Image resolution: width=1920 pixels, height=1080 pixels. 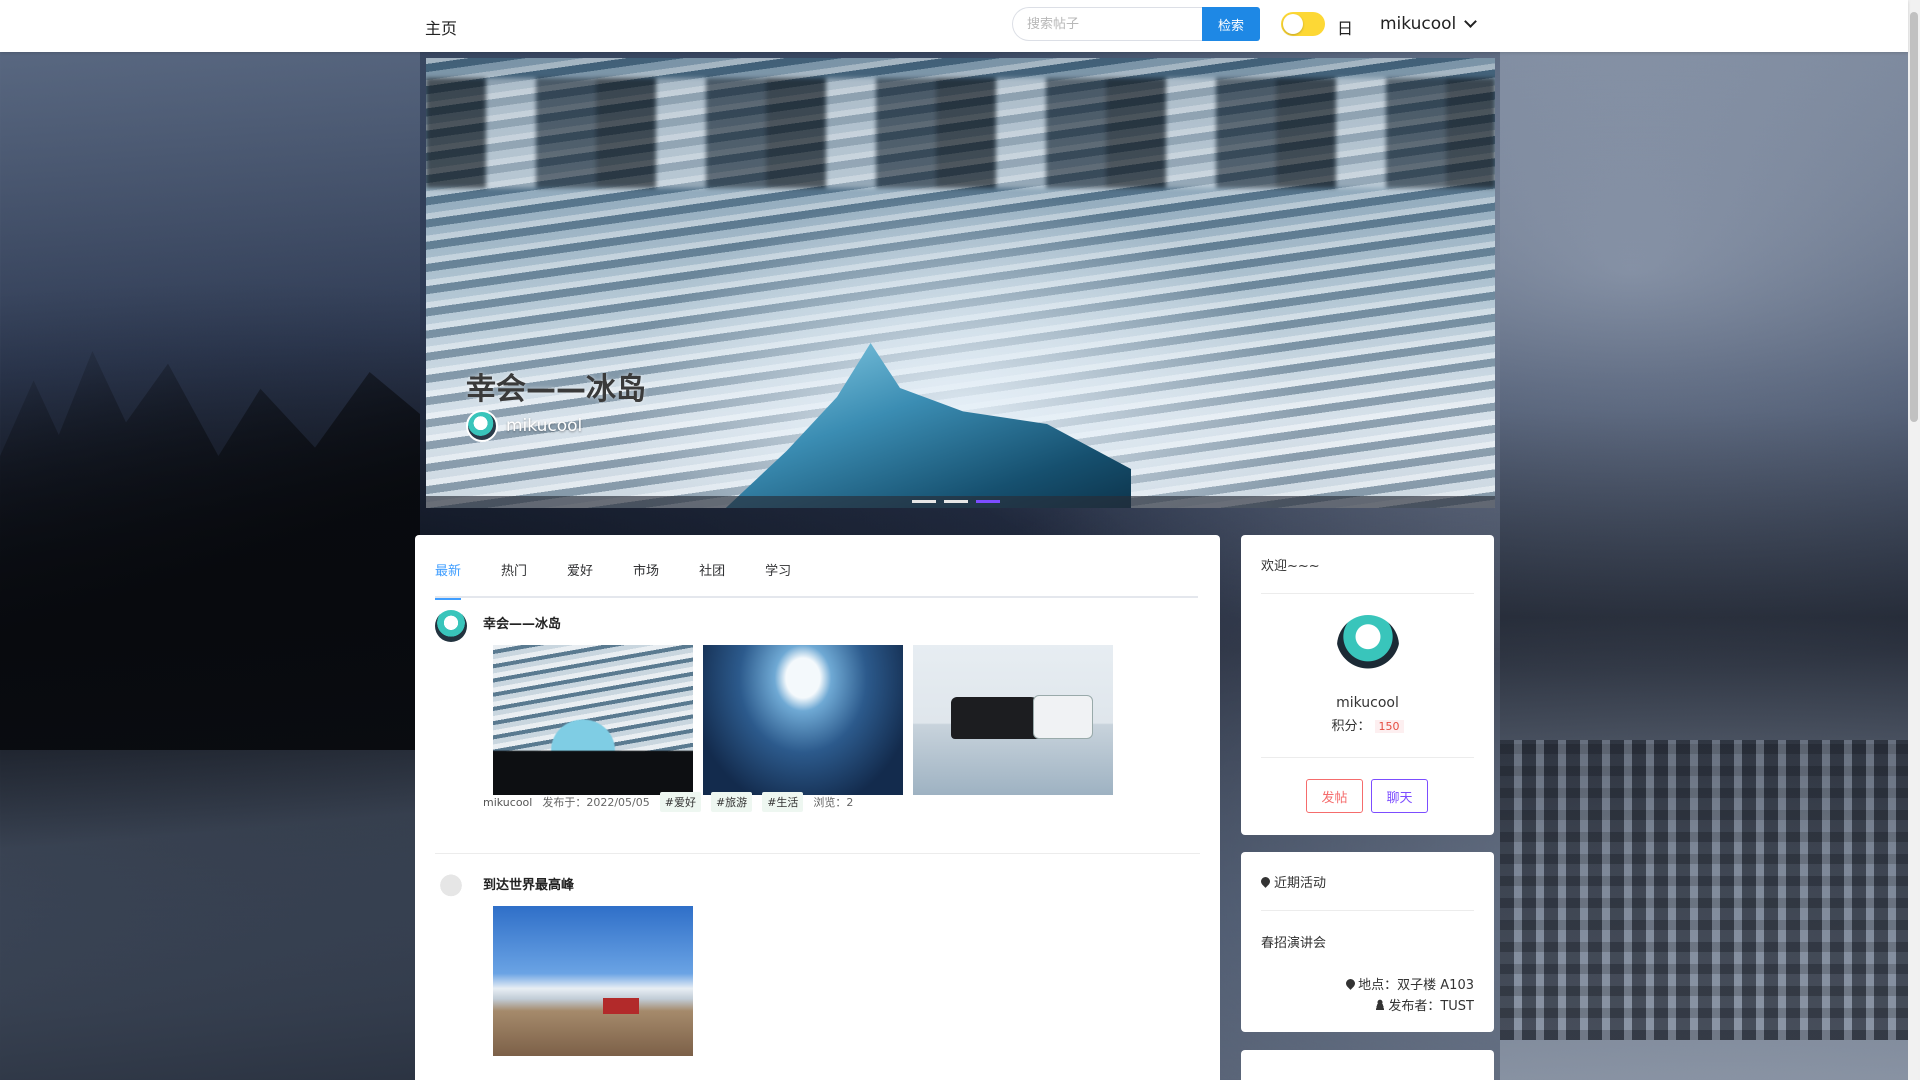 I want to click on mountain-landscape-photo, so click(x=593, y=981).